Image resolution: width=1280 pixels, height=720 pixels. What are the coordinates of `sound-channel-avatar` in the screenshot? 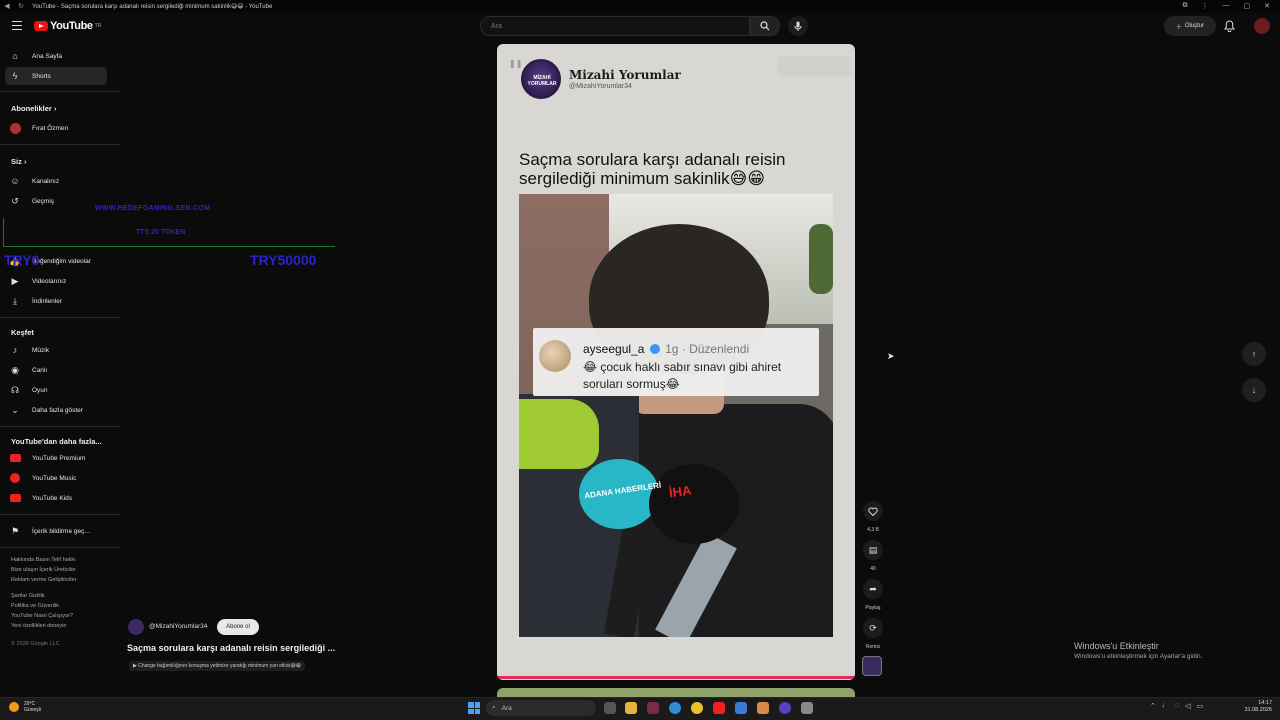 It's located at (872, 666).